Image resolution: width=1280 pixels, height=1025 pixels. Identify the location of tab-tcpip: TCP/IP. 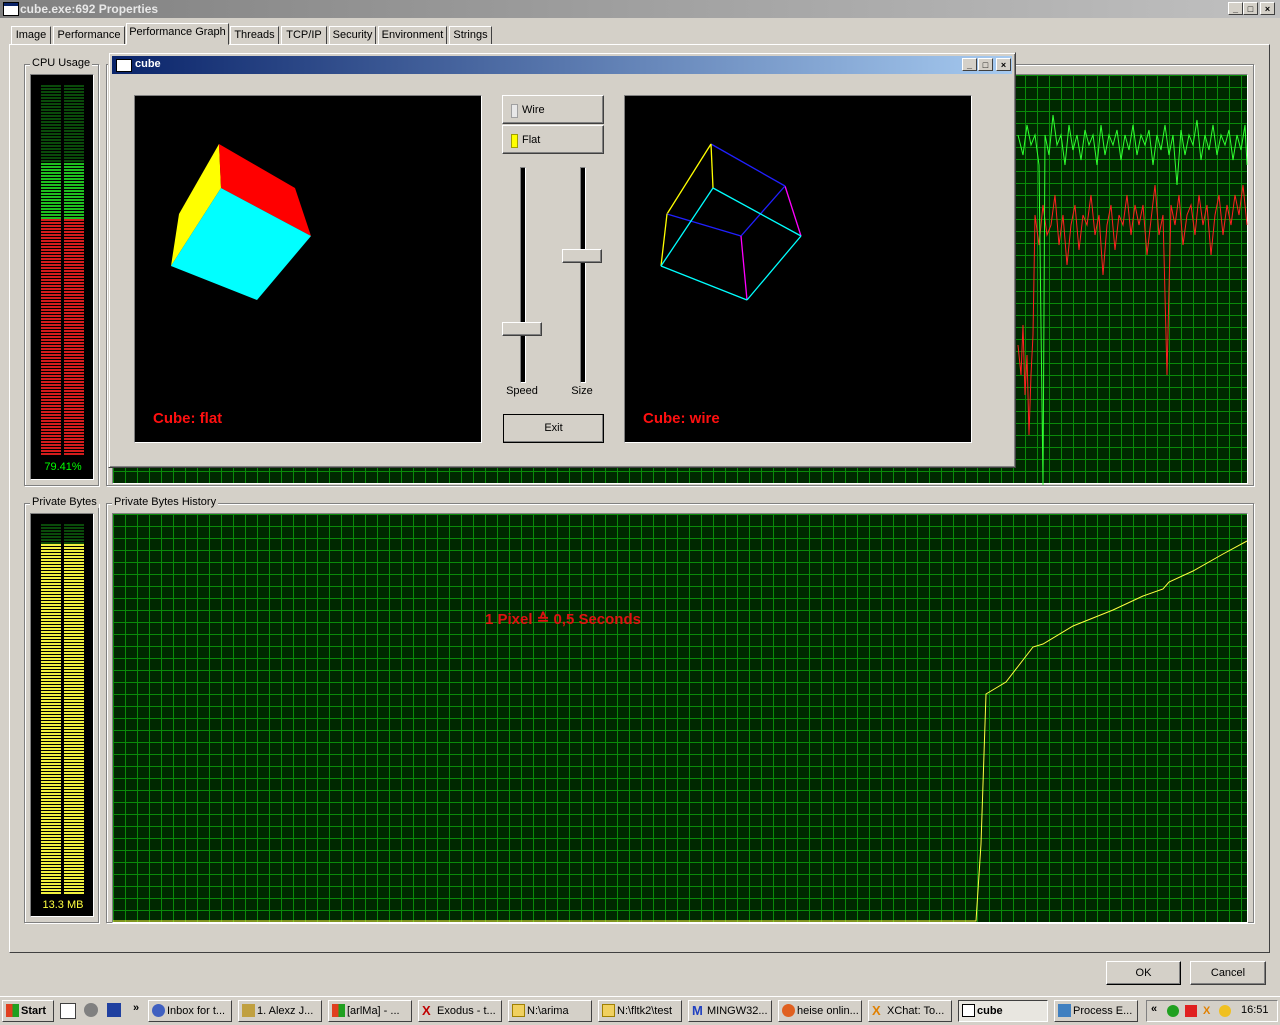
(304, 35).